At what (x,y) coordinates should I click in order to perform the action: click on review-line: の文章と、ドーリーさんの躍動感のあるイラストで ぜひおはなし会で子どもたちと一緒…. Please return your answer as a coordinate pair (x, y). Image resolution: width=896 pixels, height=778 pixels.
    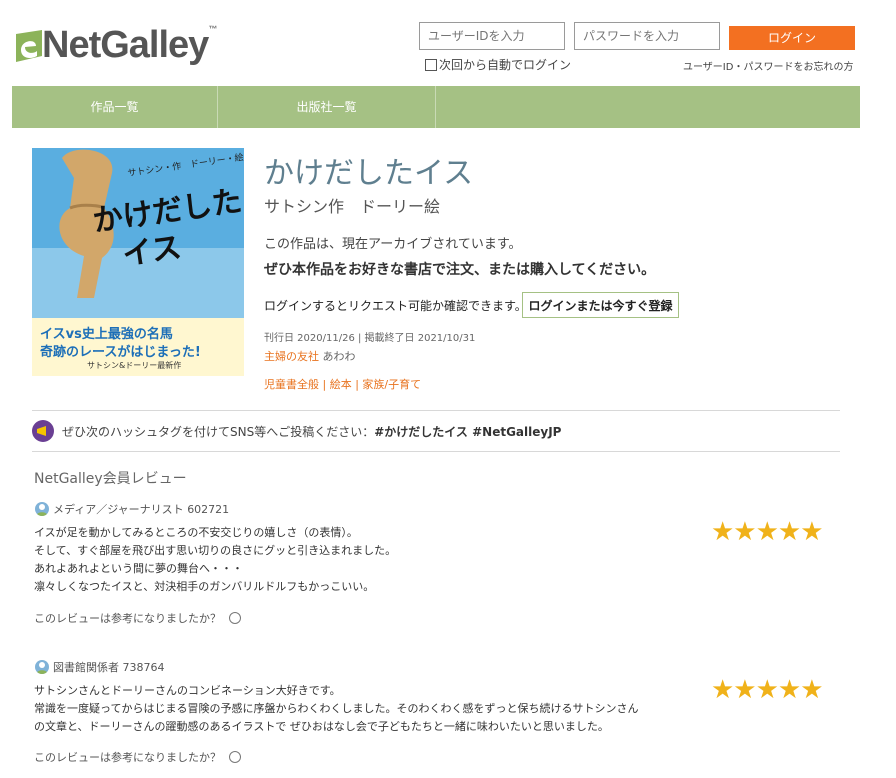
    Looking at the image, I should click on (321, 726).